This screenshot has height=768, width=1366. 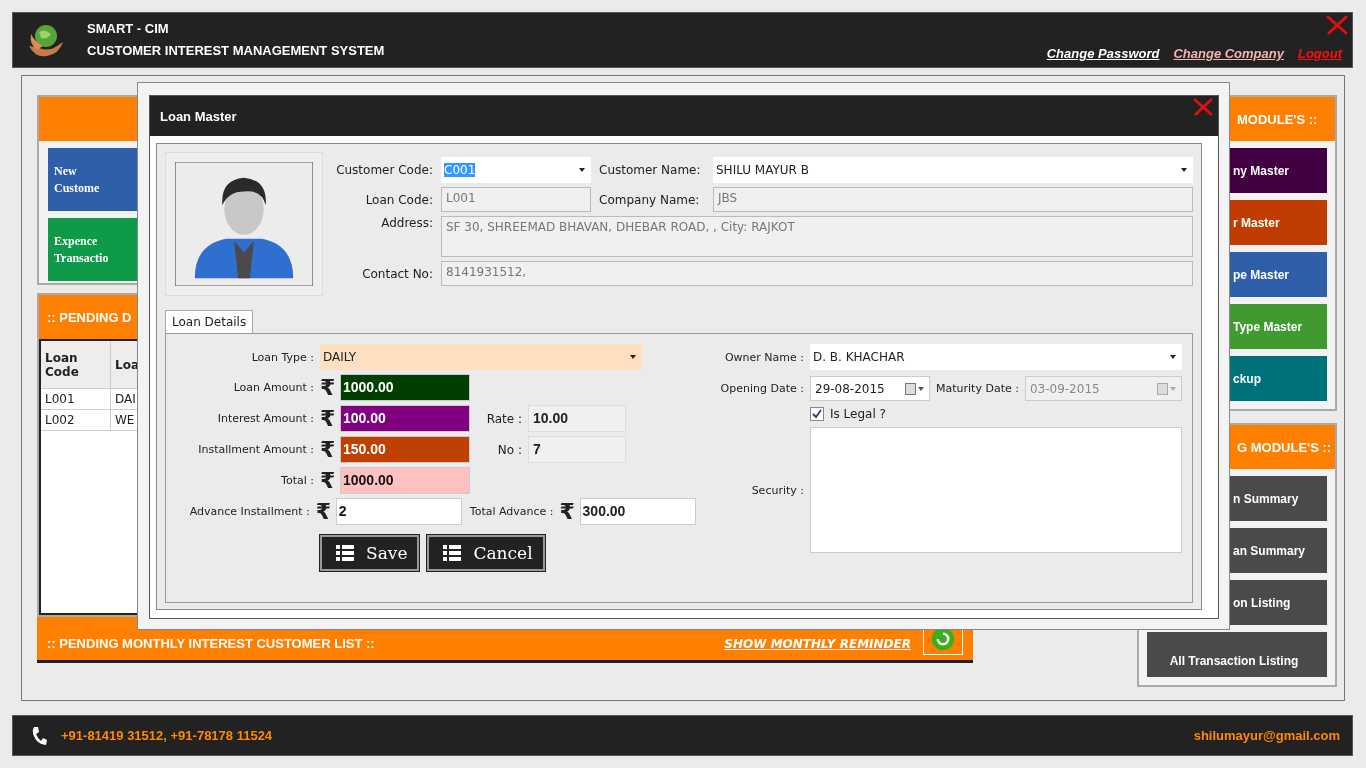 What do you see at coordinates (577, 449) in the screenshot?
I see `number-field: 7` at bounding box center [577, 449].